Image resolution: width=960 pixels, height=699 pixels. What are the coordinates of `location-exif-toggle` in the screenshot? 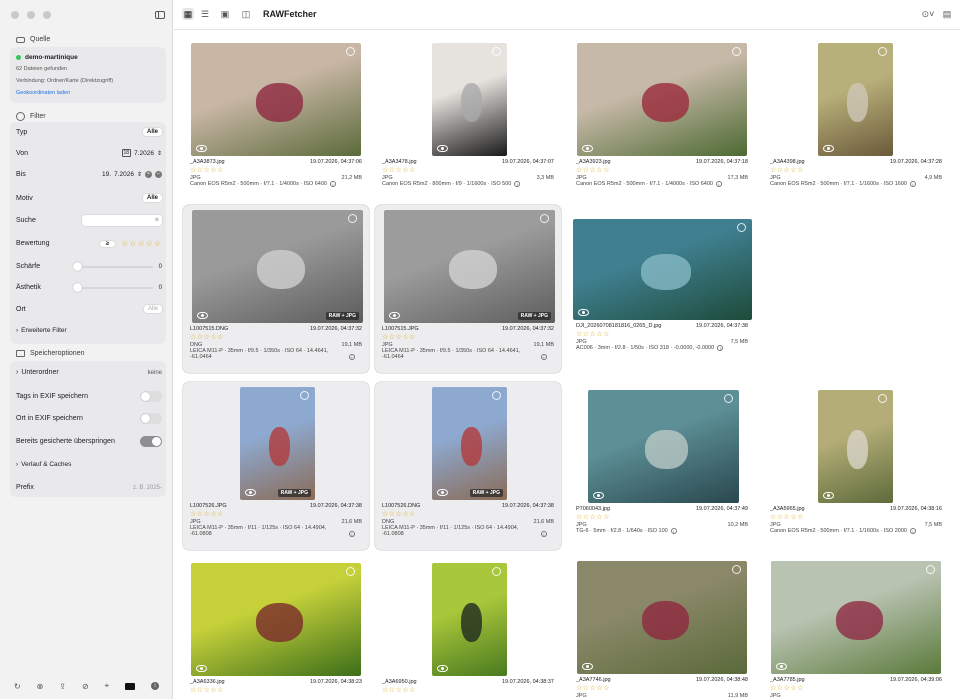 It's located at (151, 418).